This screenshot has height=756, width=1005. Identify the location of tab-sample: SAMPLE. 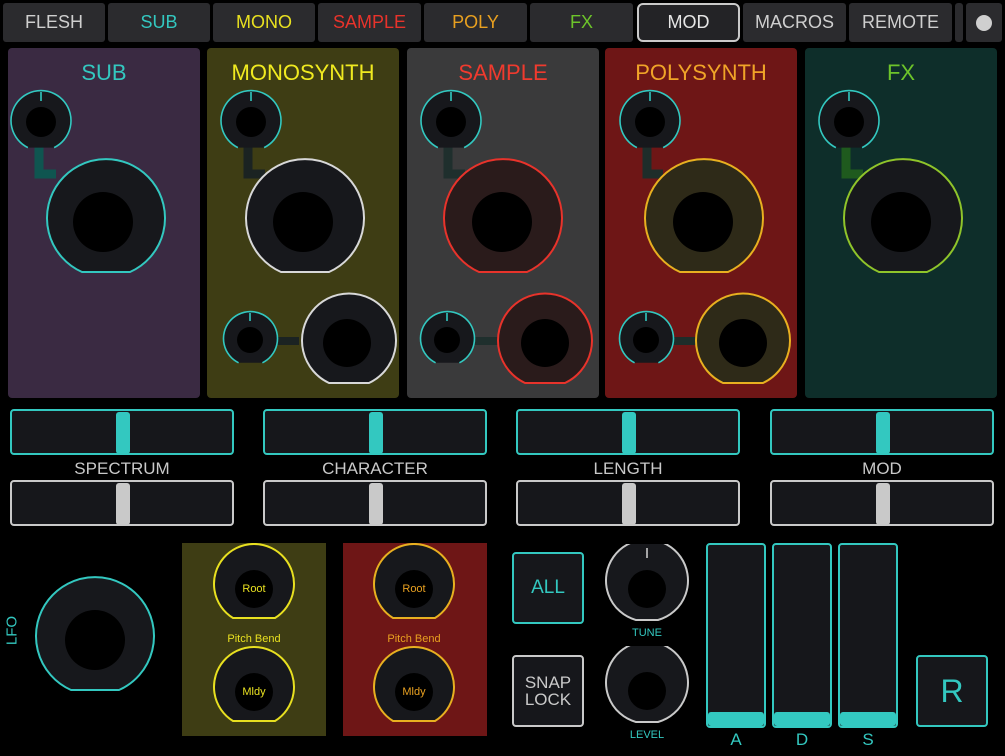
(369, 22).